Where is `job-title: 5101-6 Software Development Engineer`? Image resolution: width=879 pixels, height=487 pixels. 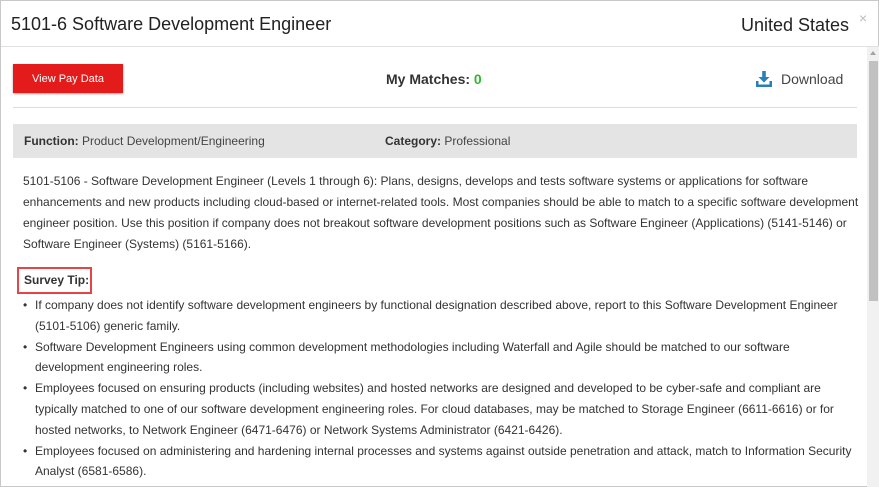 job-title: 5101-6 Software Development Engineer is located at coordinates (171, 24).